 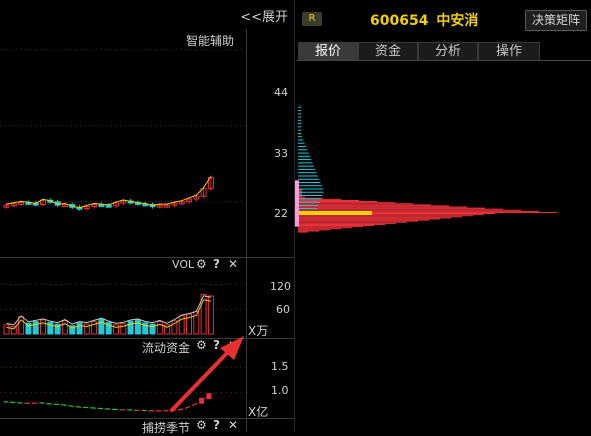 What do you see at coordinates (280, 286) in the screenshot?
I see `vol-axis-label-120: 120` at bounding box center [280, 286].